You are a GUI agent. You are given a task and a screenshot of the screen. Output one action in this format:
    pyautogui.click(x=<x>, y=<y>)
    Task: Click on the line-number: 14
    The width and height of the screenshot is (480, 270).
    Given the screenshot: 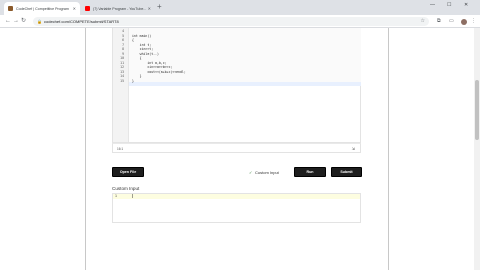 What is the action you would take?
    pyautogui.click(x=122, y=76)
    